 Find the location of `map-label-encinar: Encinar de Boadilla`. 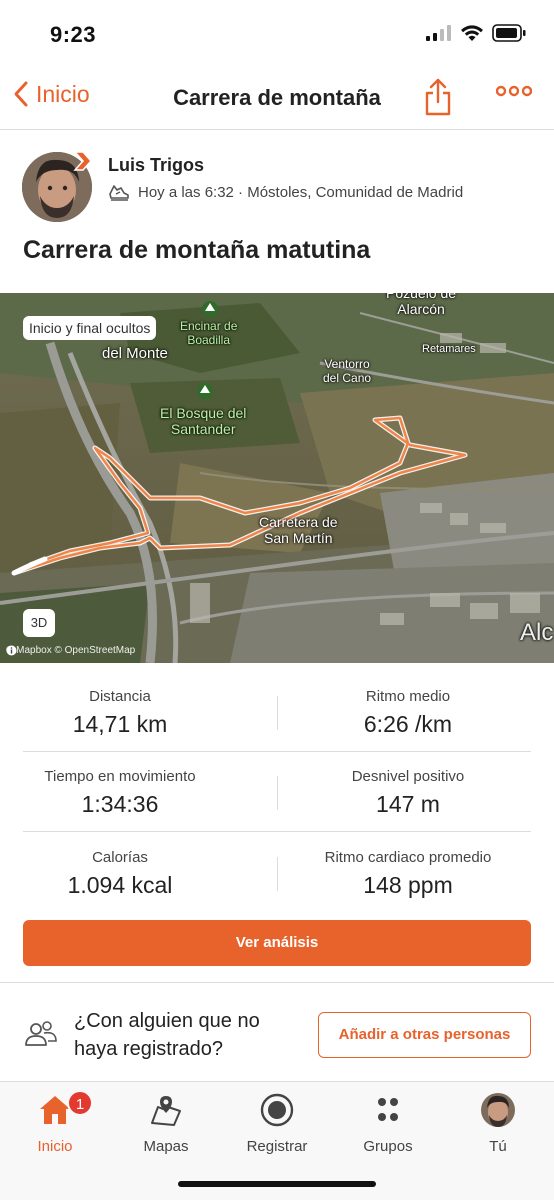

map-label-encinar: Encinar de Boadilla is located at coordinates (209, 333).